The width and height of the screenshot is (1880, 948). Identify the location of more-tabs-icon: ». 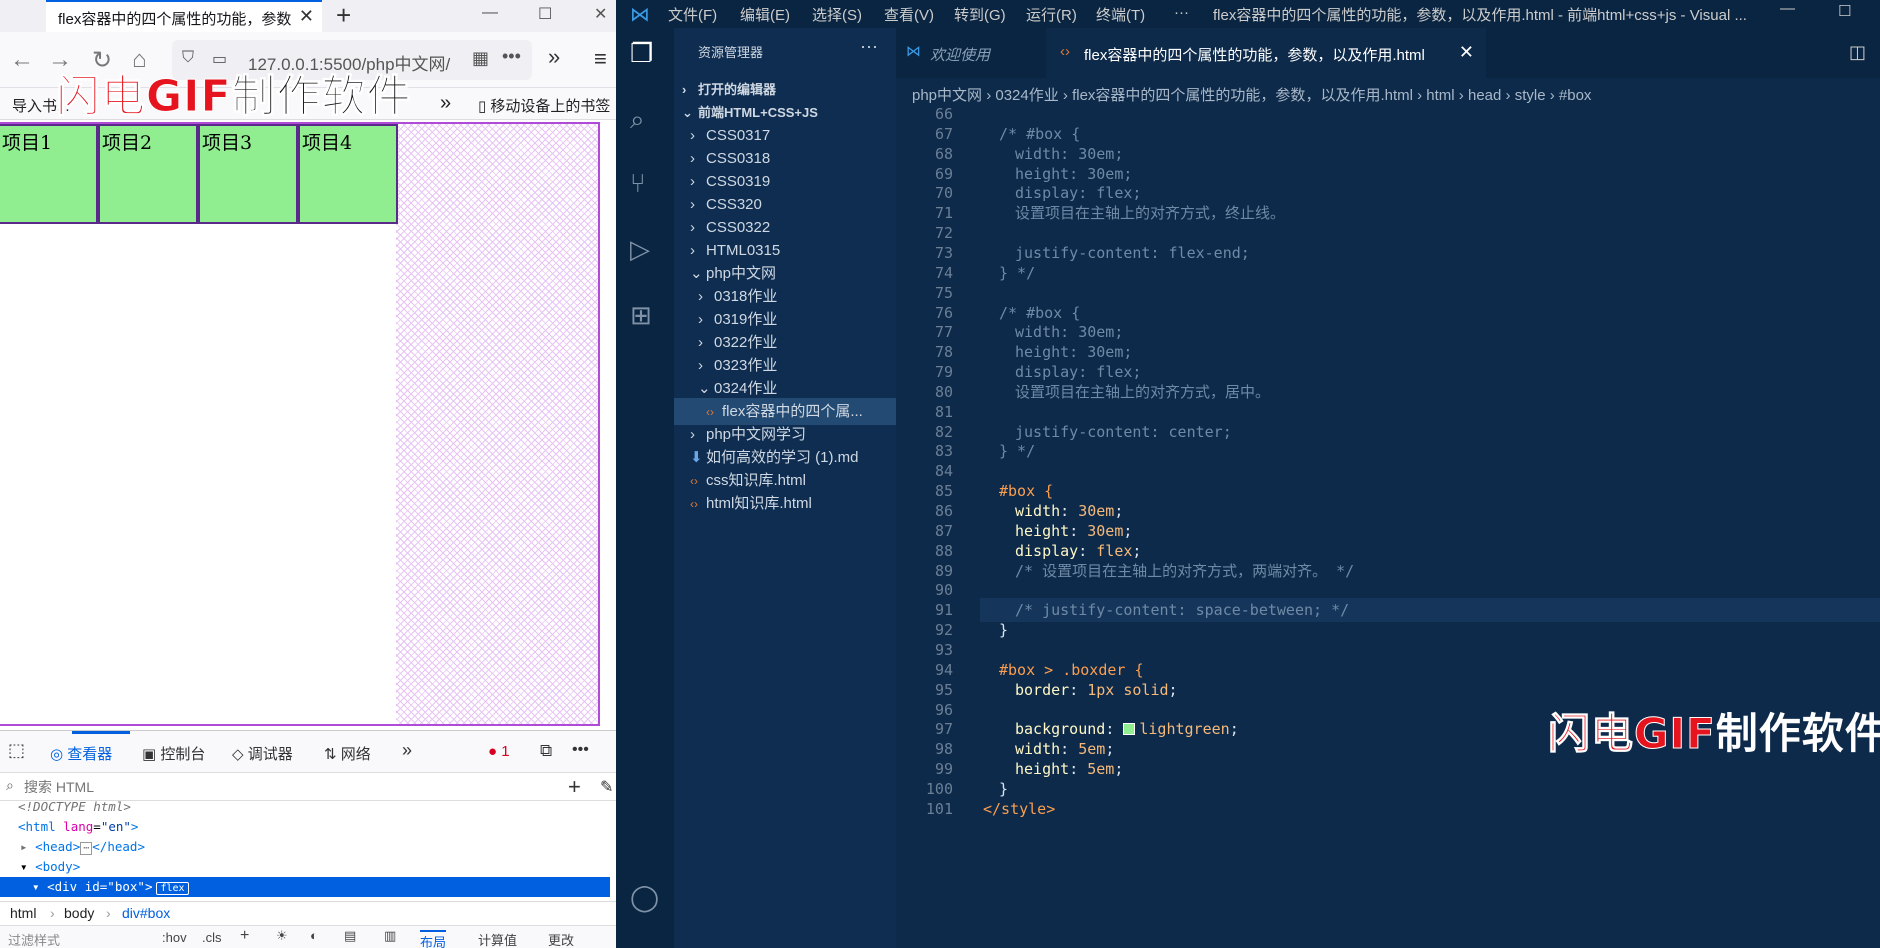
(407, 750).